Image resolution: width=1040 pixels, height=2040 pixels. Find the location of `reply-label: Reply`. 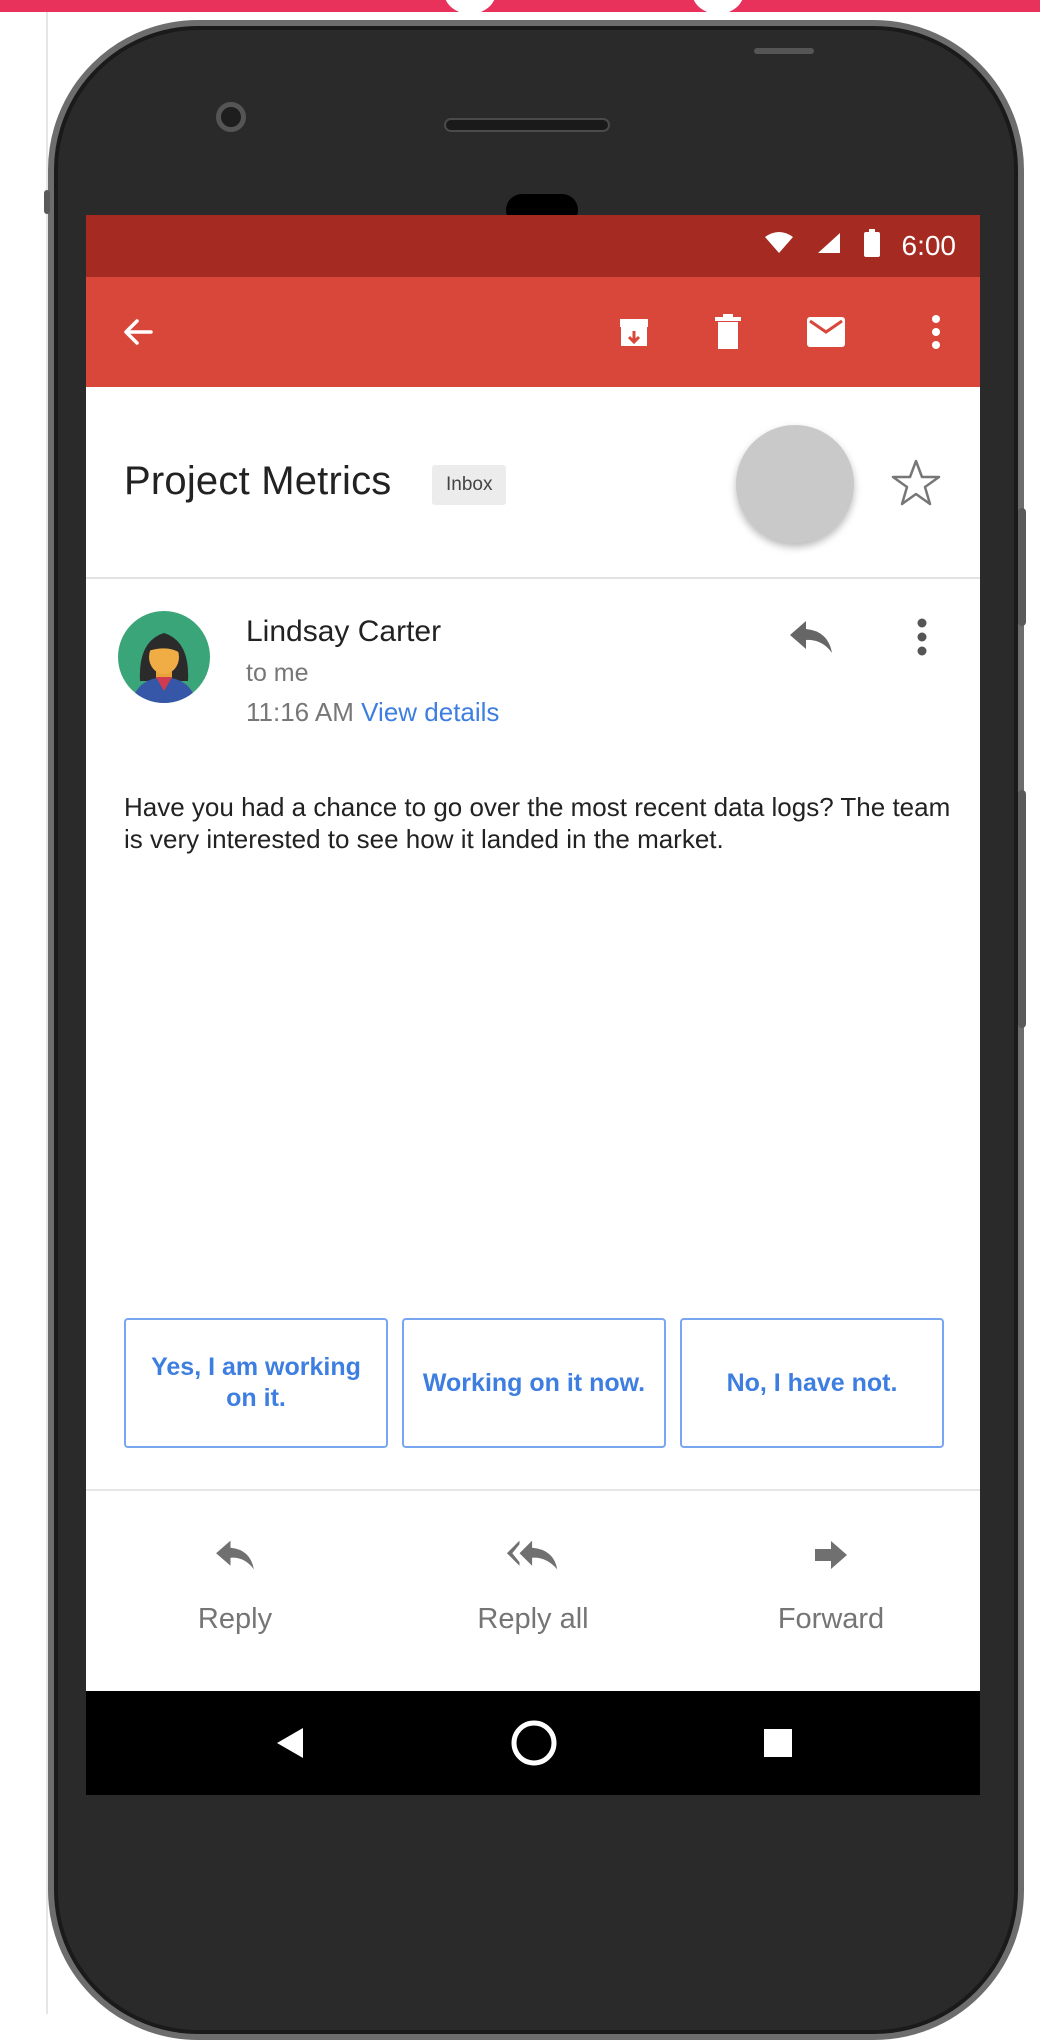

reply-label: Reply is located at coordinates (235, 1619).